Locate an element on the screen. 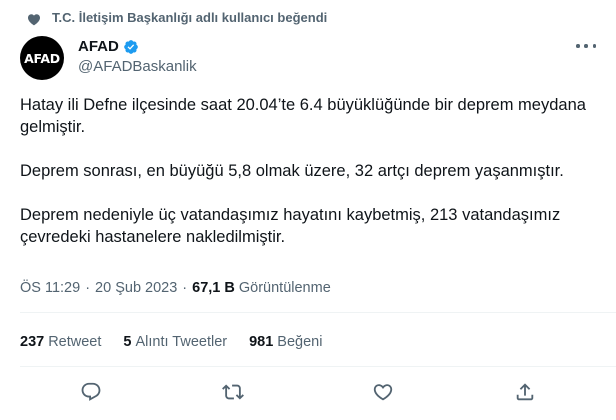  views-label: Görüntülenme is located at coordinates (284, 288).